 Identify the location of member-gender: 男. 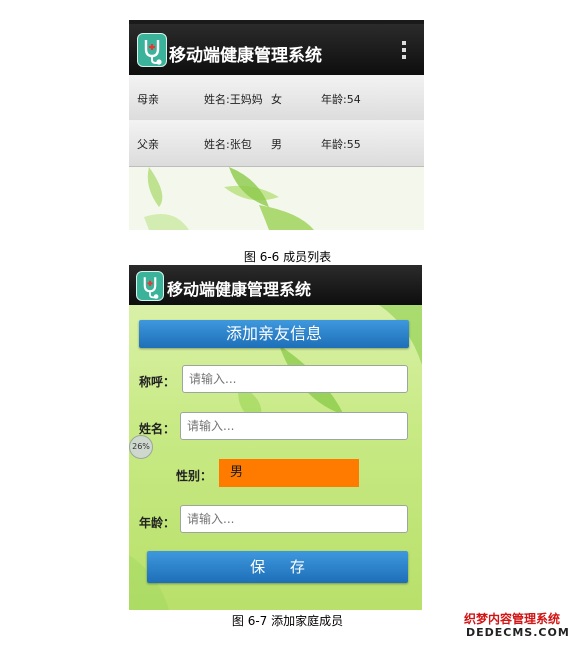
(276, 144).